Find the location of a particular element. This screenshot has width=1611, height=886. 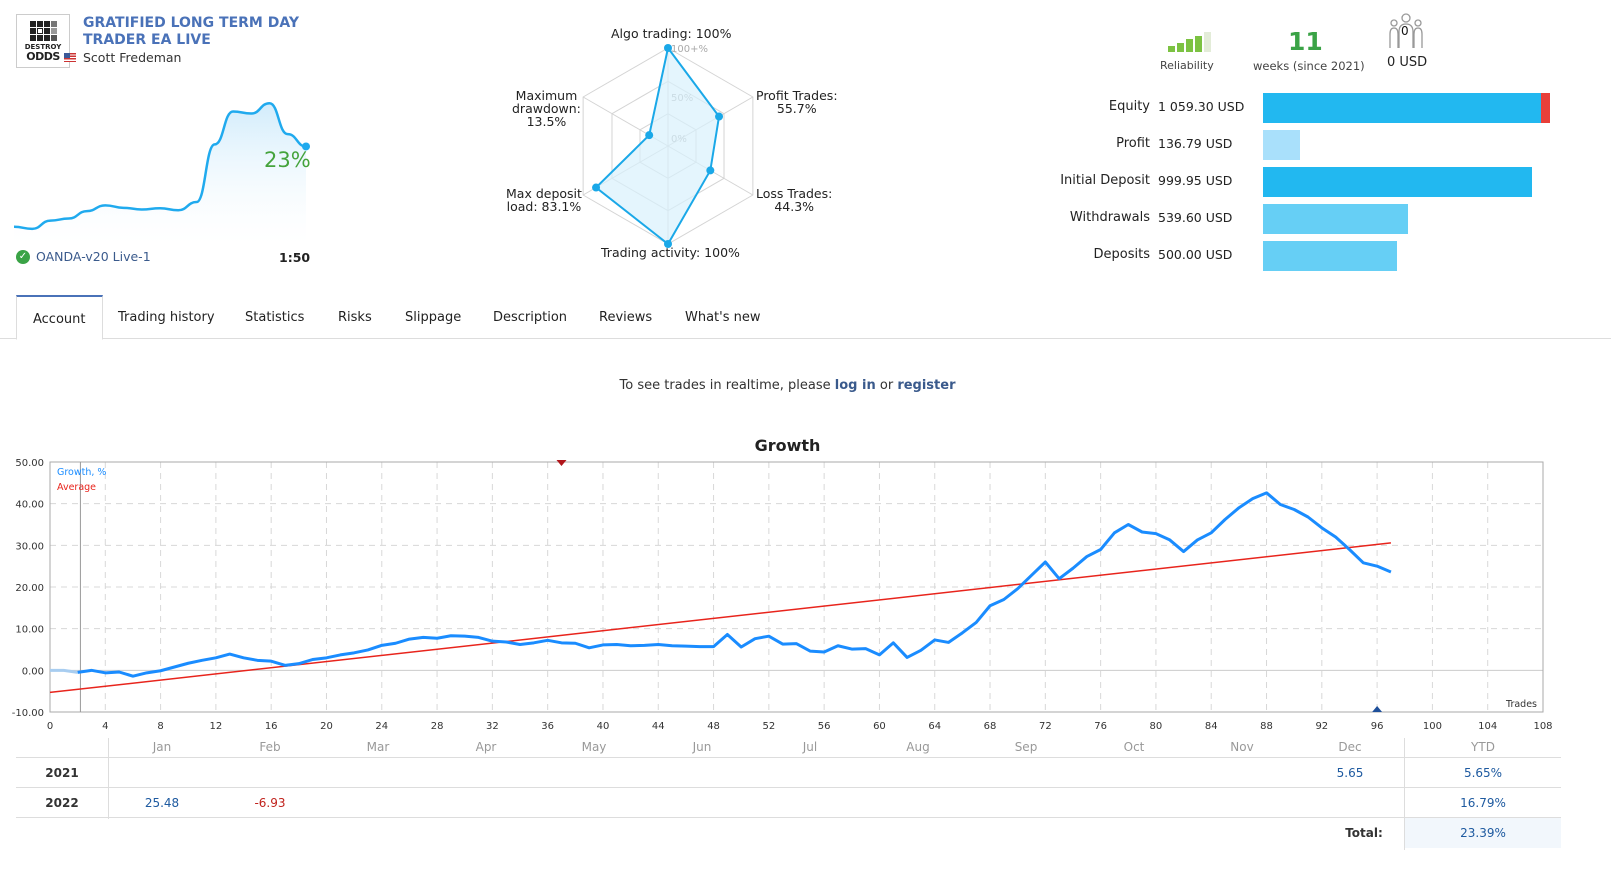

ea-logo: DESTROY ODDS is located at coordinates (43, 41).